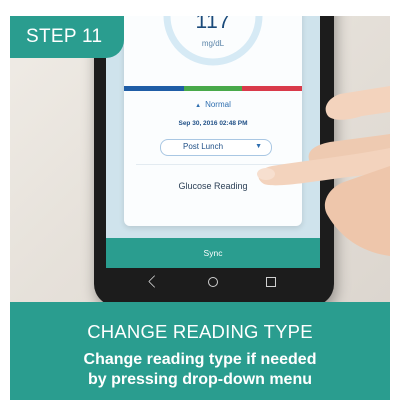 The height and width of the screenshot is (400, 398). Describe the element at coordinates (323, 171) in the screenshot. I see `pointing-hand` at that location.